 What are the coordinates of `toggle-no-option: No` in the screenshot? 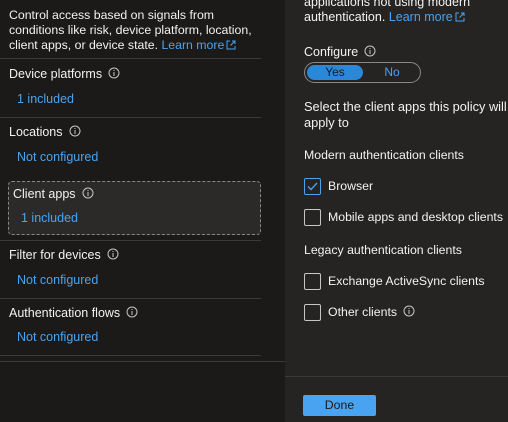 It's located at (392, 72).